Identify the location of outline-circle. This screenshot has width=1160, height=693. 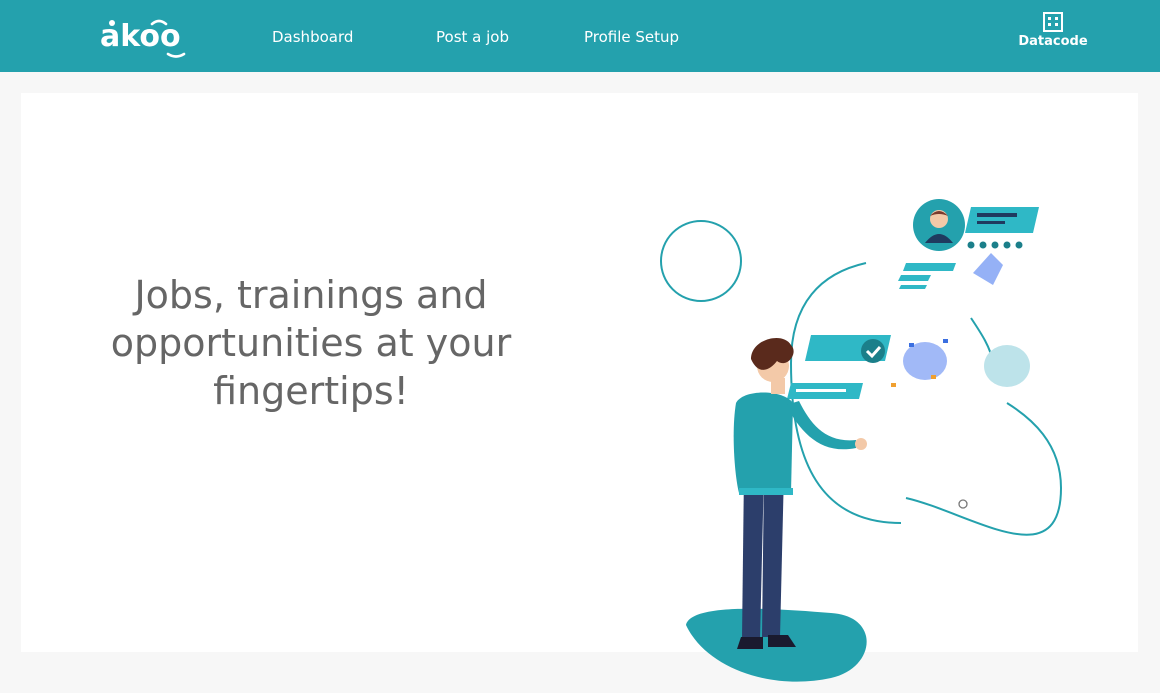
(701, 261).